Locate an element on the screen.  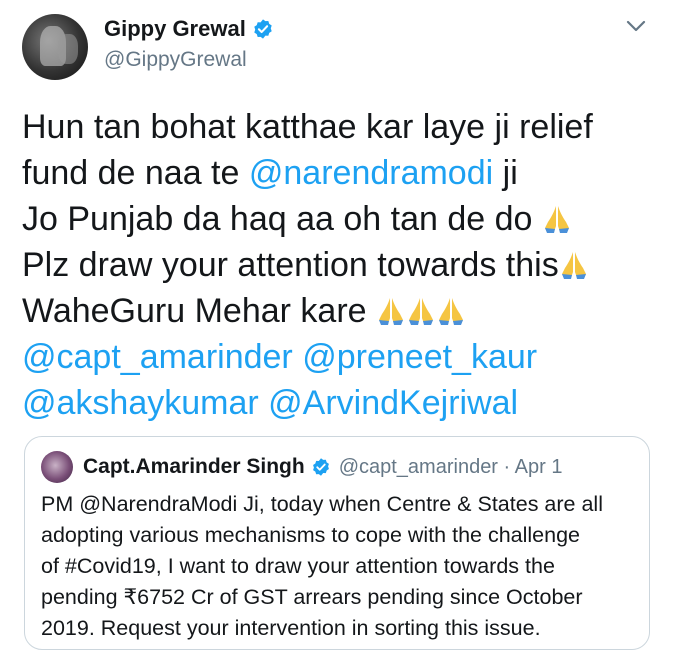
tweet-line-2: fund de naa te @narendramodi ji is located at coordinates (270, 173).